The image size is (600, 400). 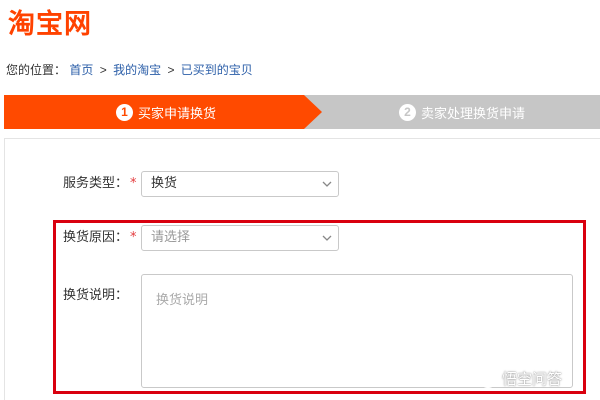 I want to click on watermark: 悟空问答, so click(x=520, y=378).